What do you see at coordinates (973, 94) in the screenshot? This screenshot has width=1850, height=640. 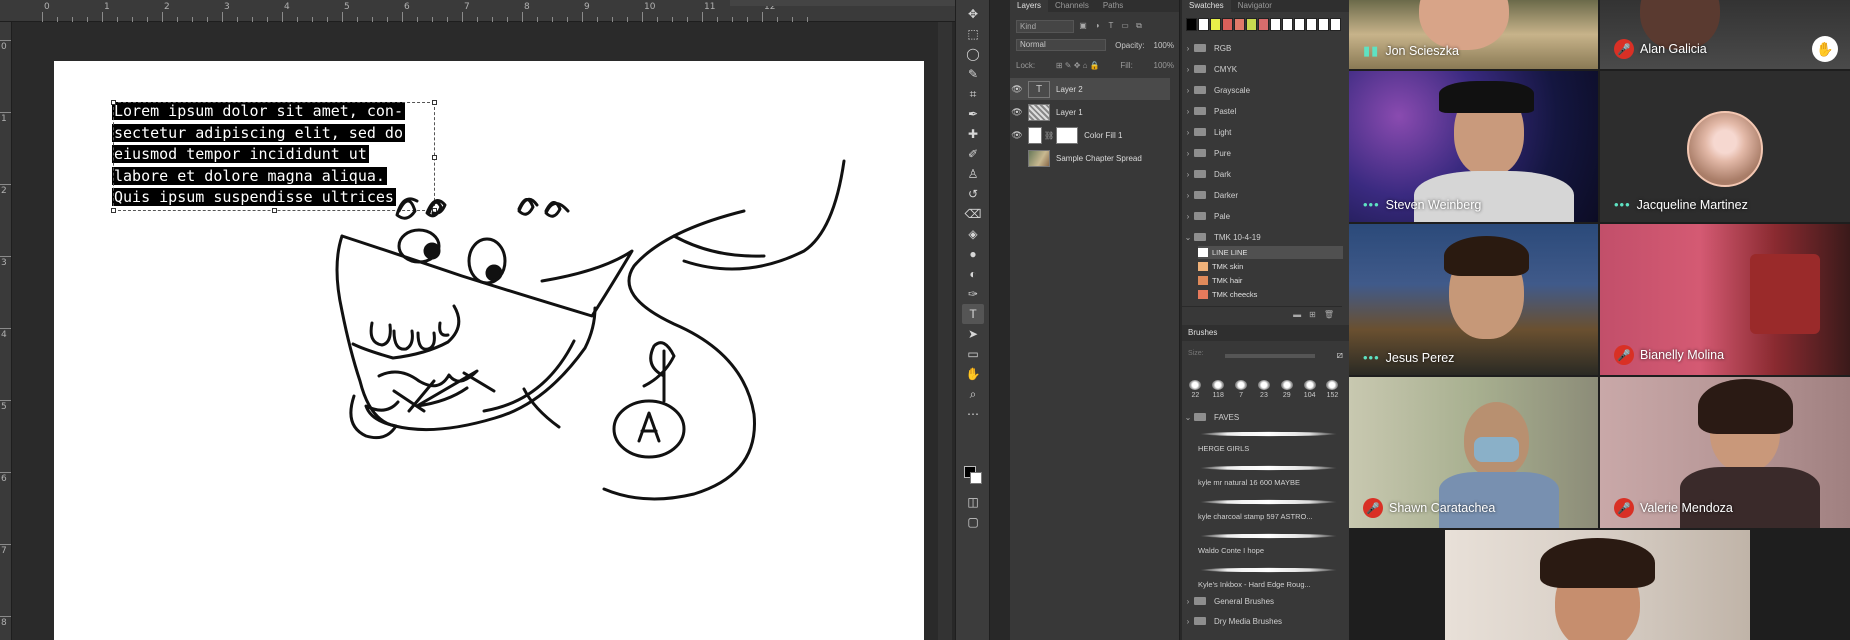 I see `crop-tool-icon: ⌗` at bounding box center [973, 94].